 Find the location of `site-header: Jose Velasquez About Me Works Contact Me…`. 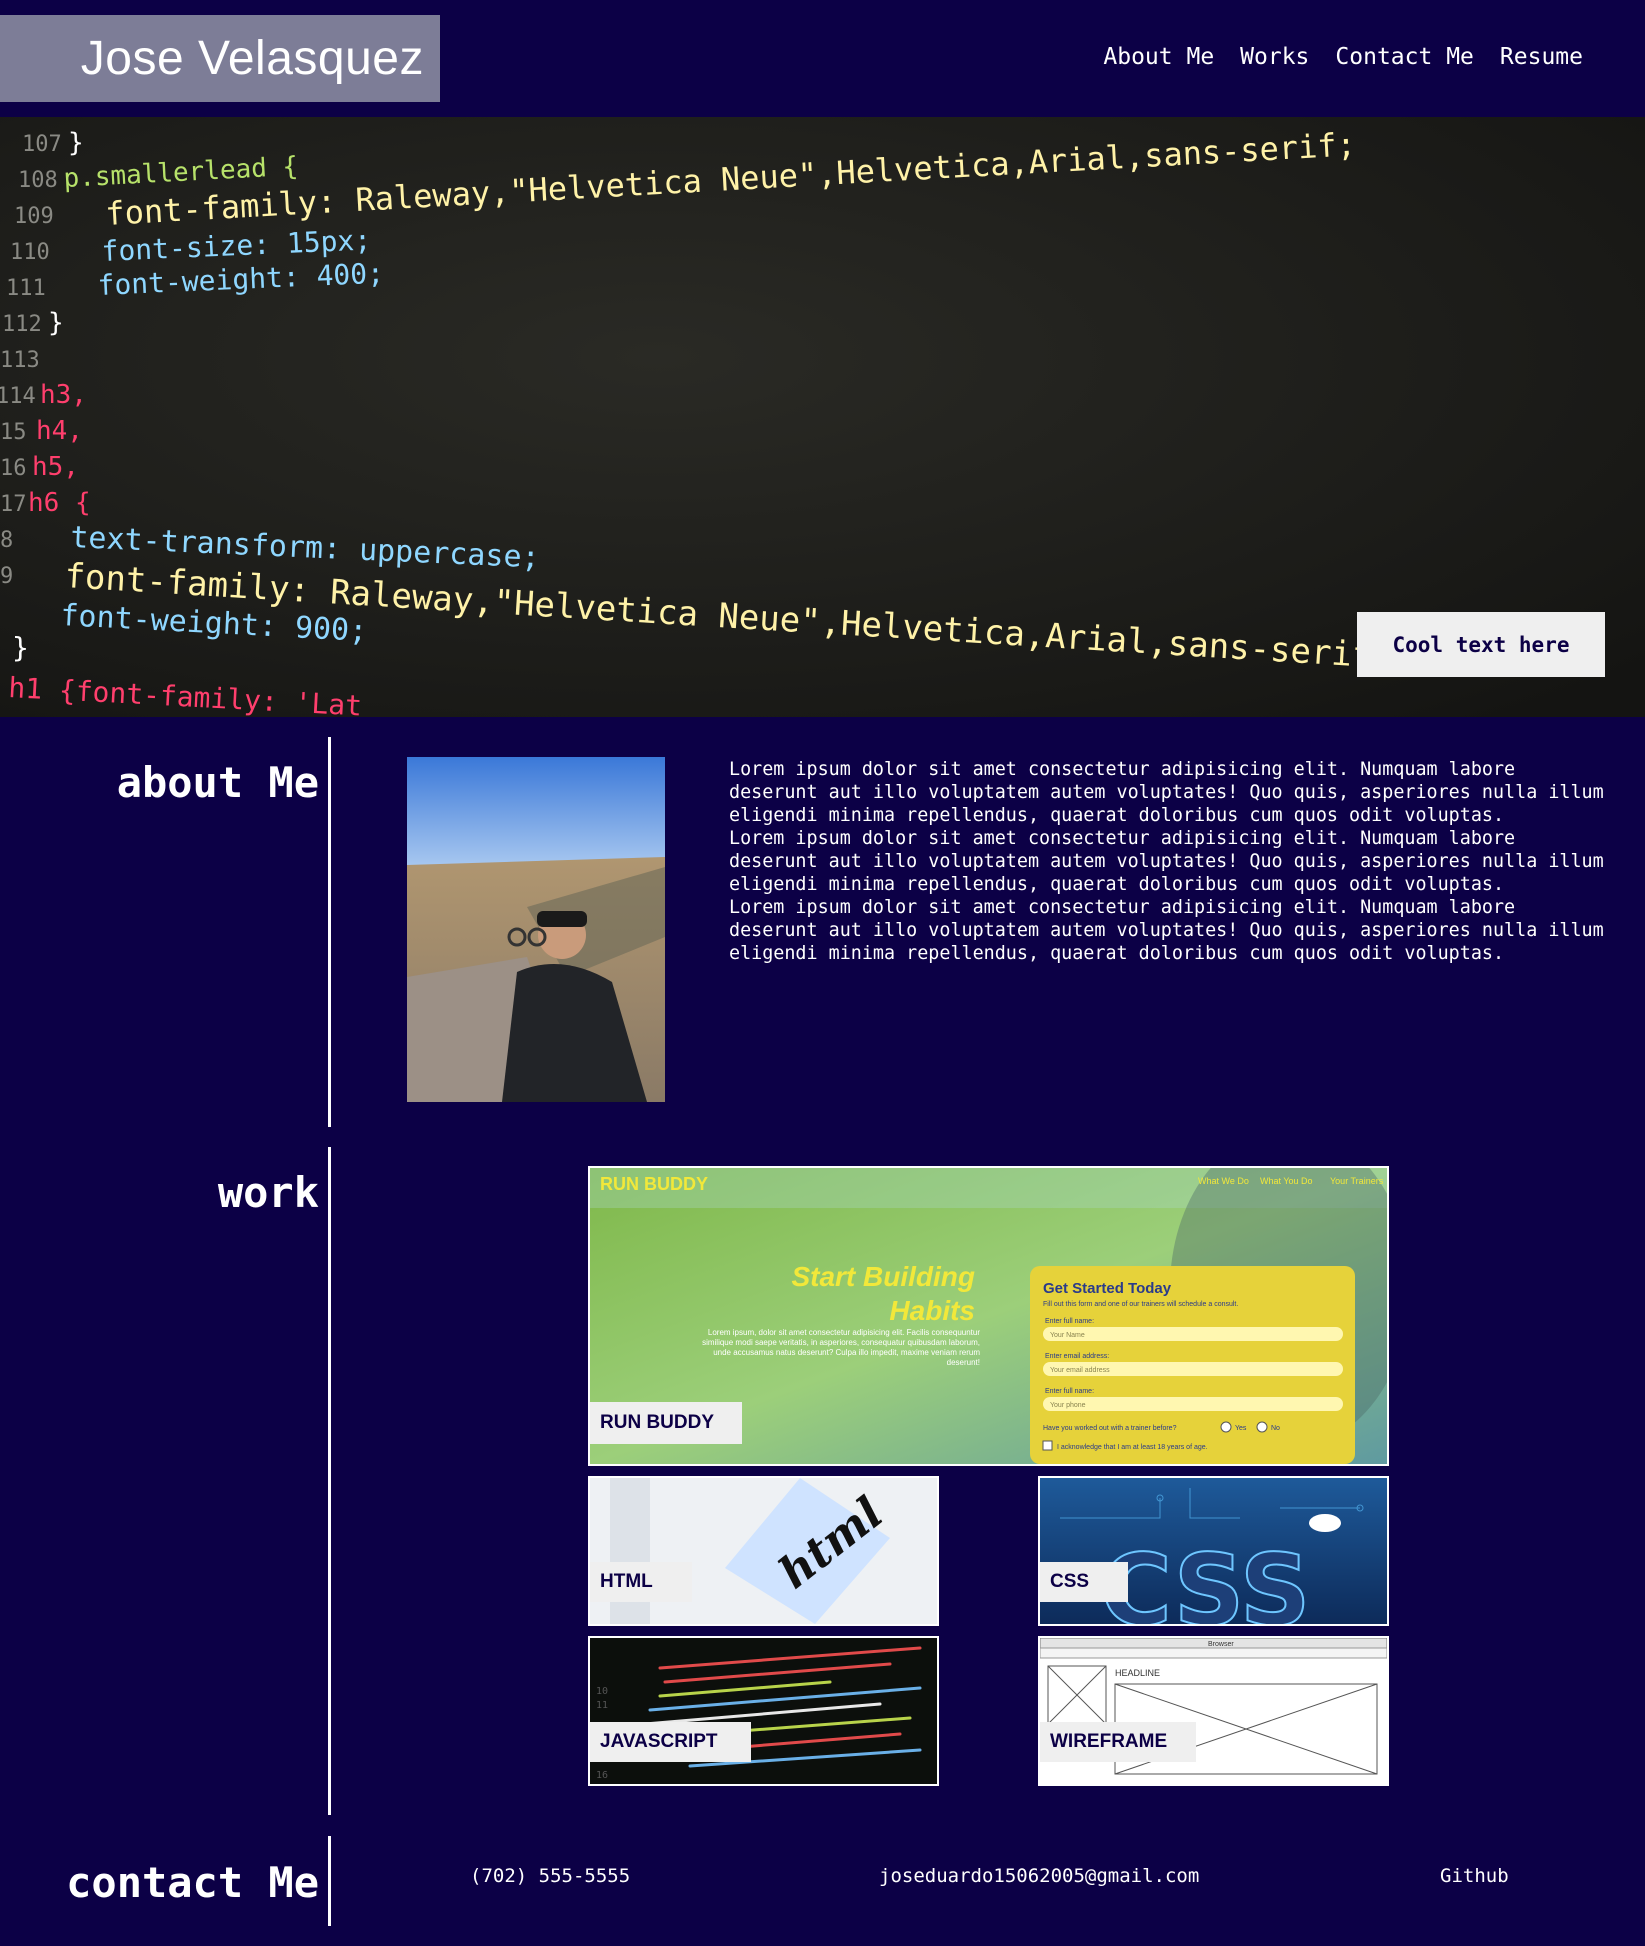

site-header: Jose Velasquez About Me Works Contact Me… is located at coordinates (822, 58).